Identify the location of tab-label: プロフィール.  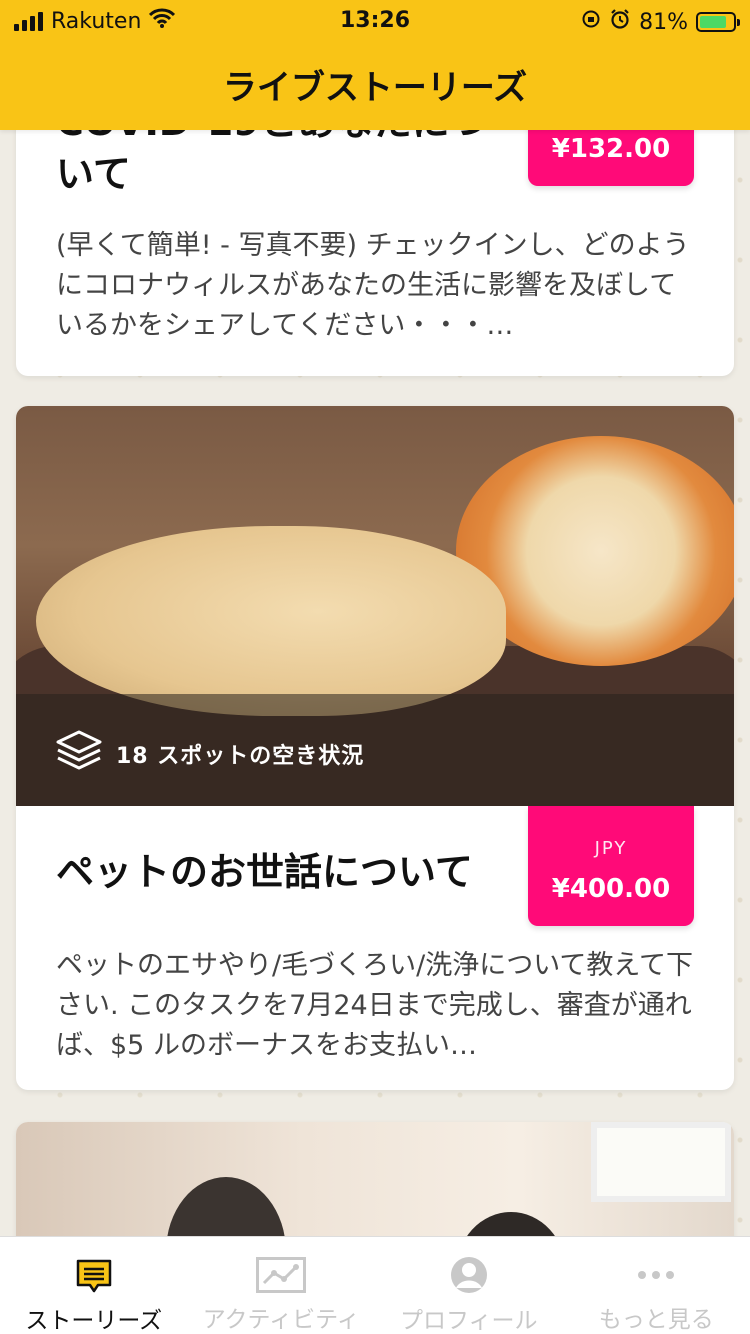
(468, 1321).